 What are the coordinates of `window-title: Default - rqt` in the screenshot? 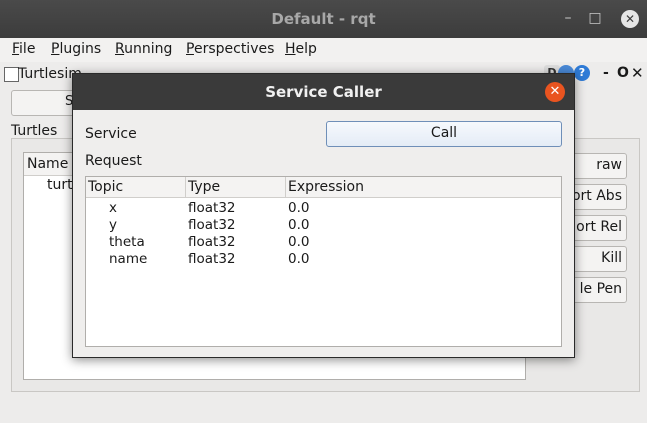 It's located at (323, 19).